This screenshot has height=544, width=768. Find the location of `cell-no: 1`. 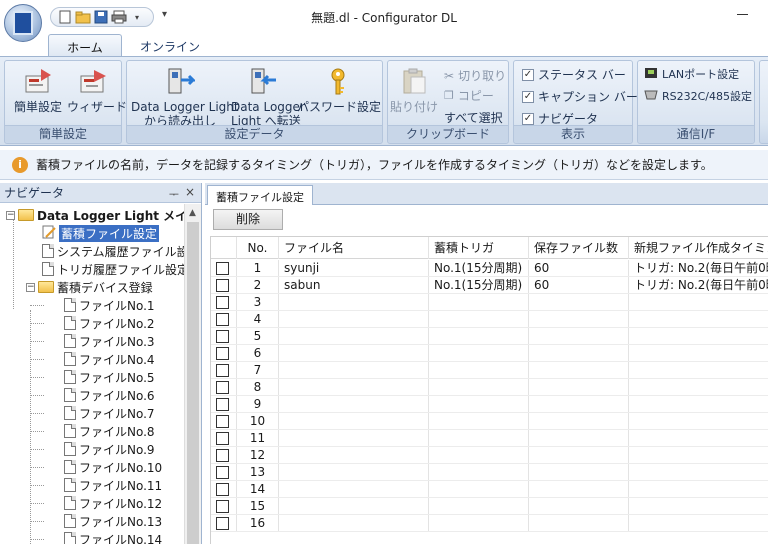

cell-no: 1 is located at coordinates (258, 268).